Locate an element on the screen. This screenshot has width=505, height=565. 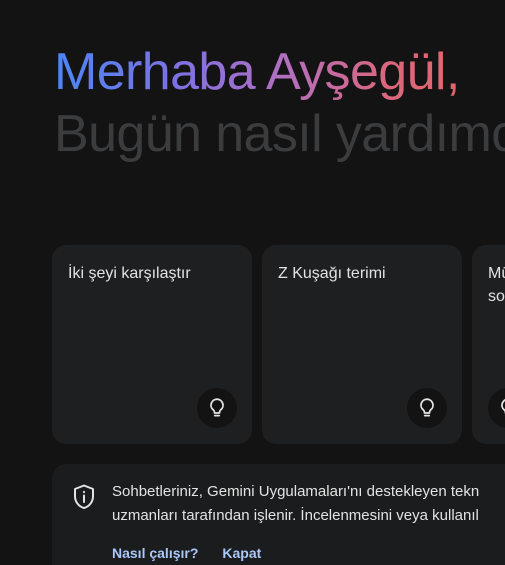
suggestion-card-gen-z-term: Z Kuşağı terimi is located at coordinates (362, 344).